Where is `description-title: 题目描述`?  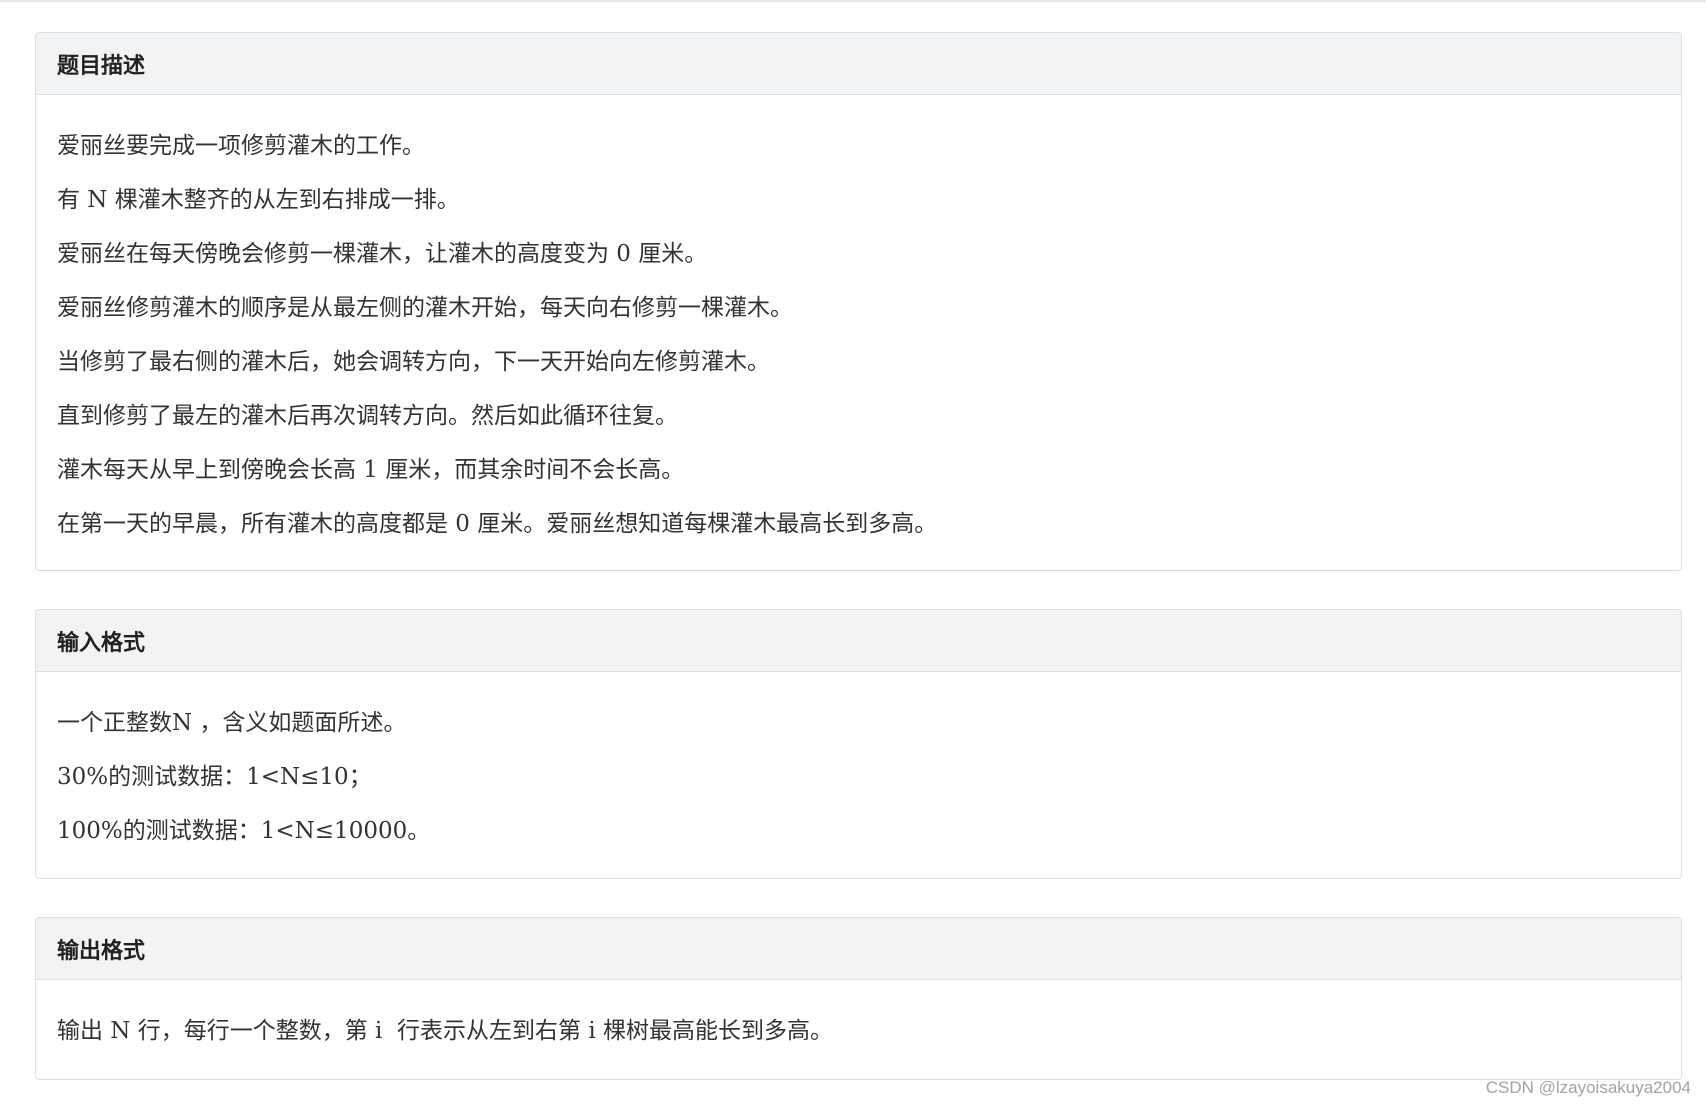 description-title: 题目描述 is located at coordinates (101, 66).